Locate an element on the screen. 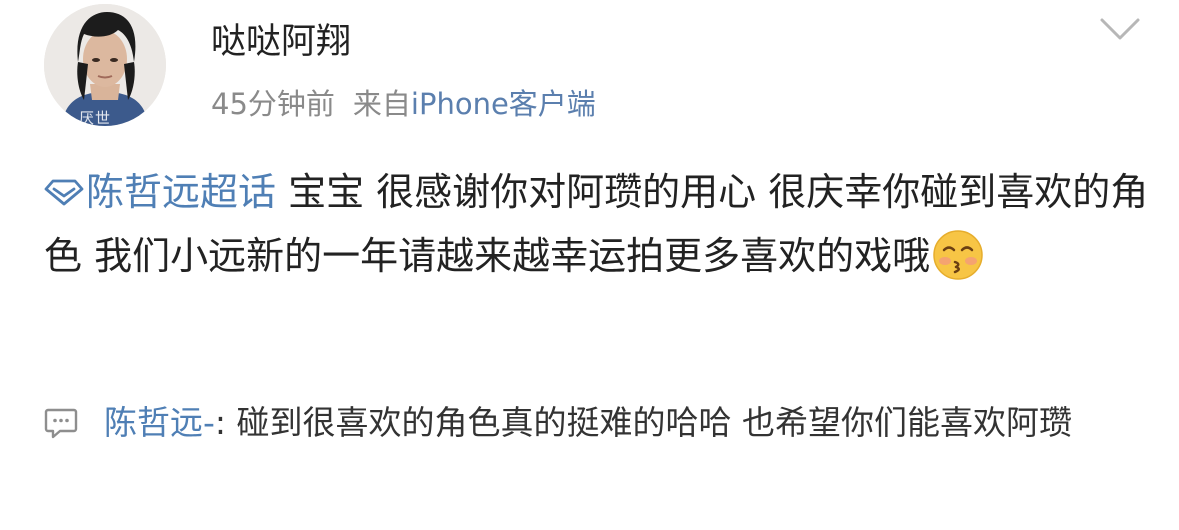  source-label: 来自 is located at coordinates (381, 104).